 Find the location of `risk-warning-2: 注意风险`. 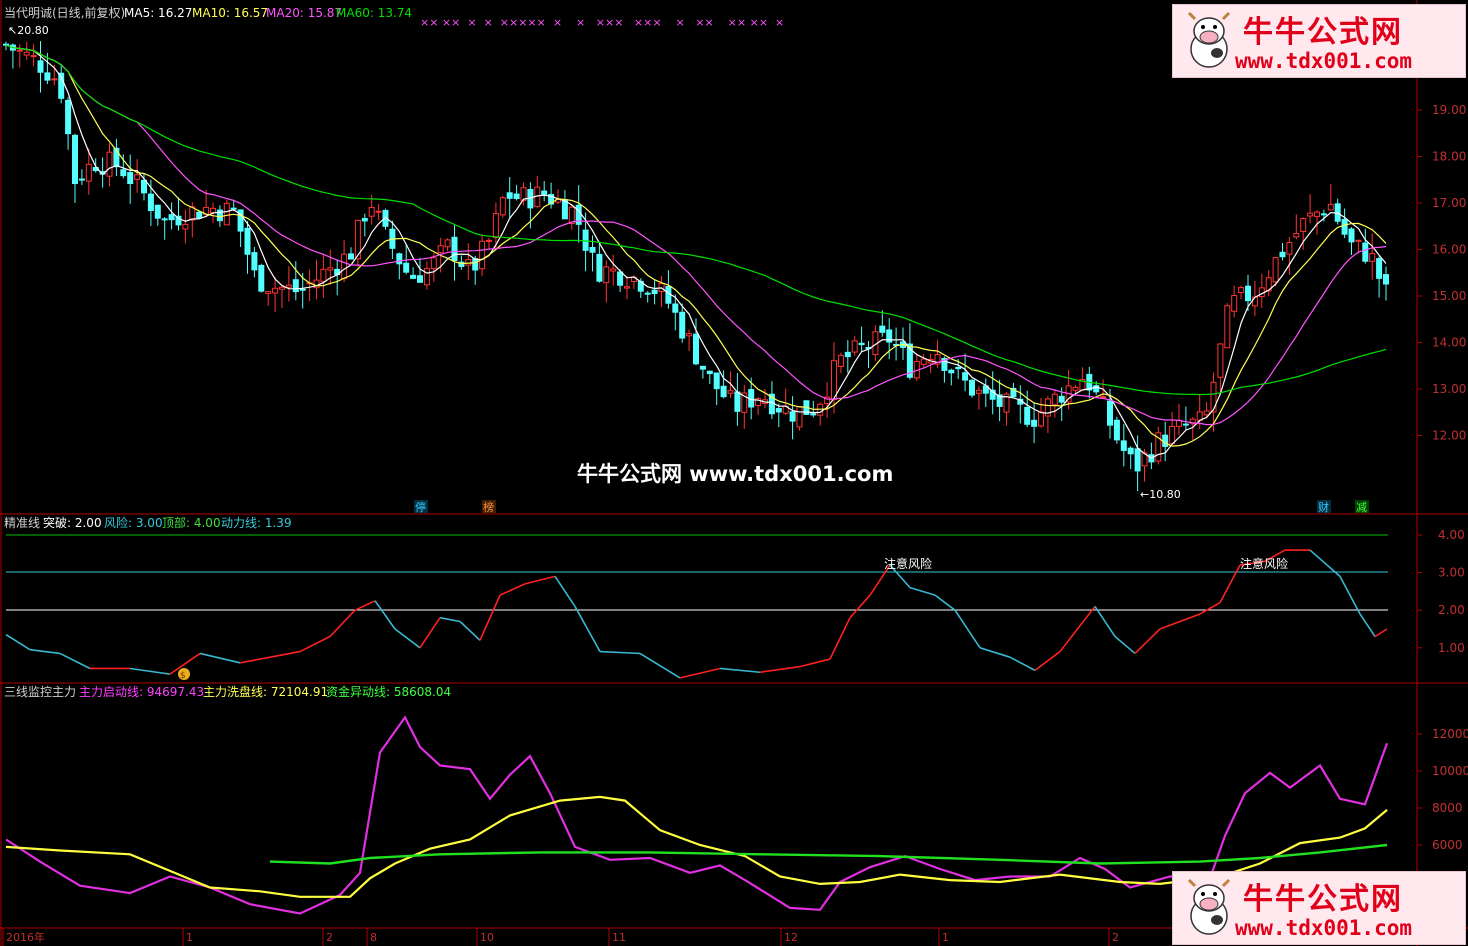

risk-warning-2: 注意风险 is located at coordinates (1264, 563).